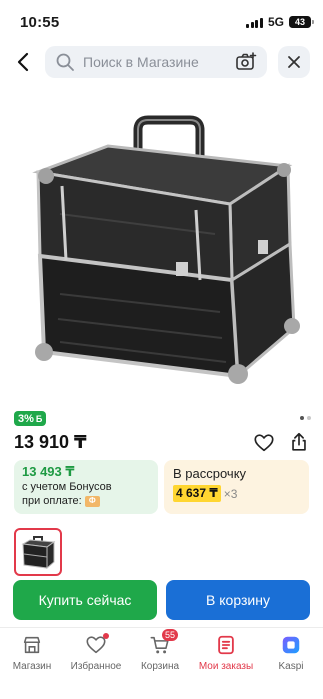 The width and height of the screenshot is (323, 699). I want to click on battery-icon: 43, so click(301, 22).